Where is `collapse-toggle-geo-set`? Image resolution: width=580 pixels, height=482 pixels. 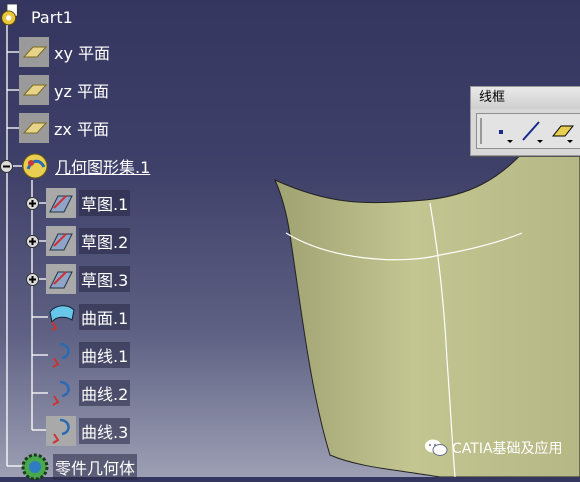 collapse-toggle-geo-set is located at coordinates (6, 166).